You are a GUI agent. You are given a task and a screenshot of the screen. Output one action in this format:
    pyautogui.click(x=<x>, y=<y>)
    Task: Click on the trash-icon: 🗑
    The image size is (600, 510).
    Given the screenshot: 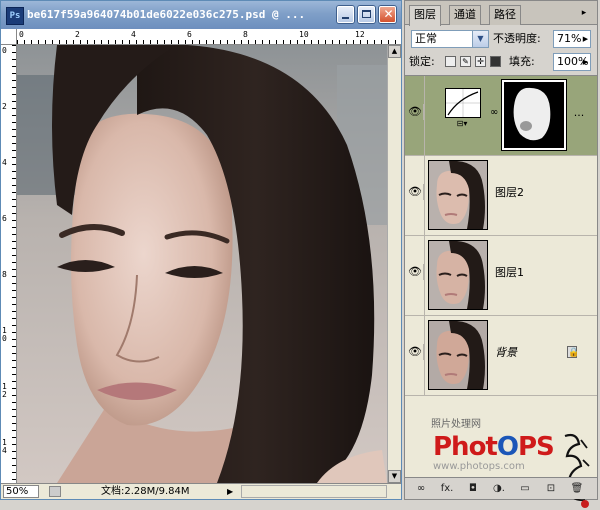 What is the action you would take?
    pyautogui.click(x=577, y=488)
    